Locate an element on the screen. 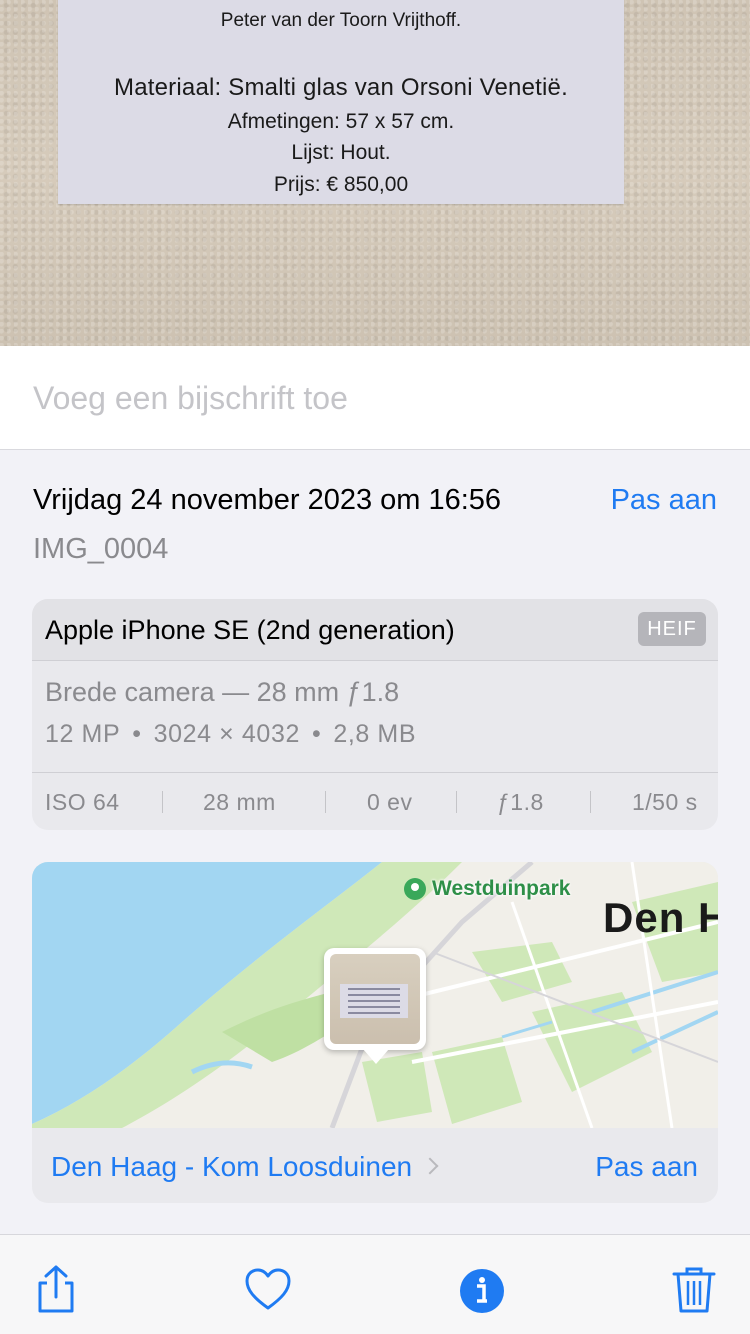  label-subtitle: Peter van der Toorn Vrijthoff. is located at coordinates (341, 20).